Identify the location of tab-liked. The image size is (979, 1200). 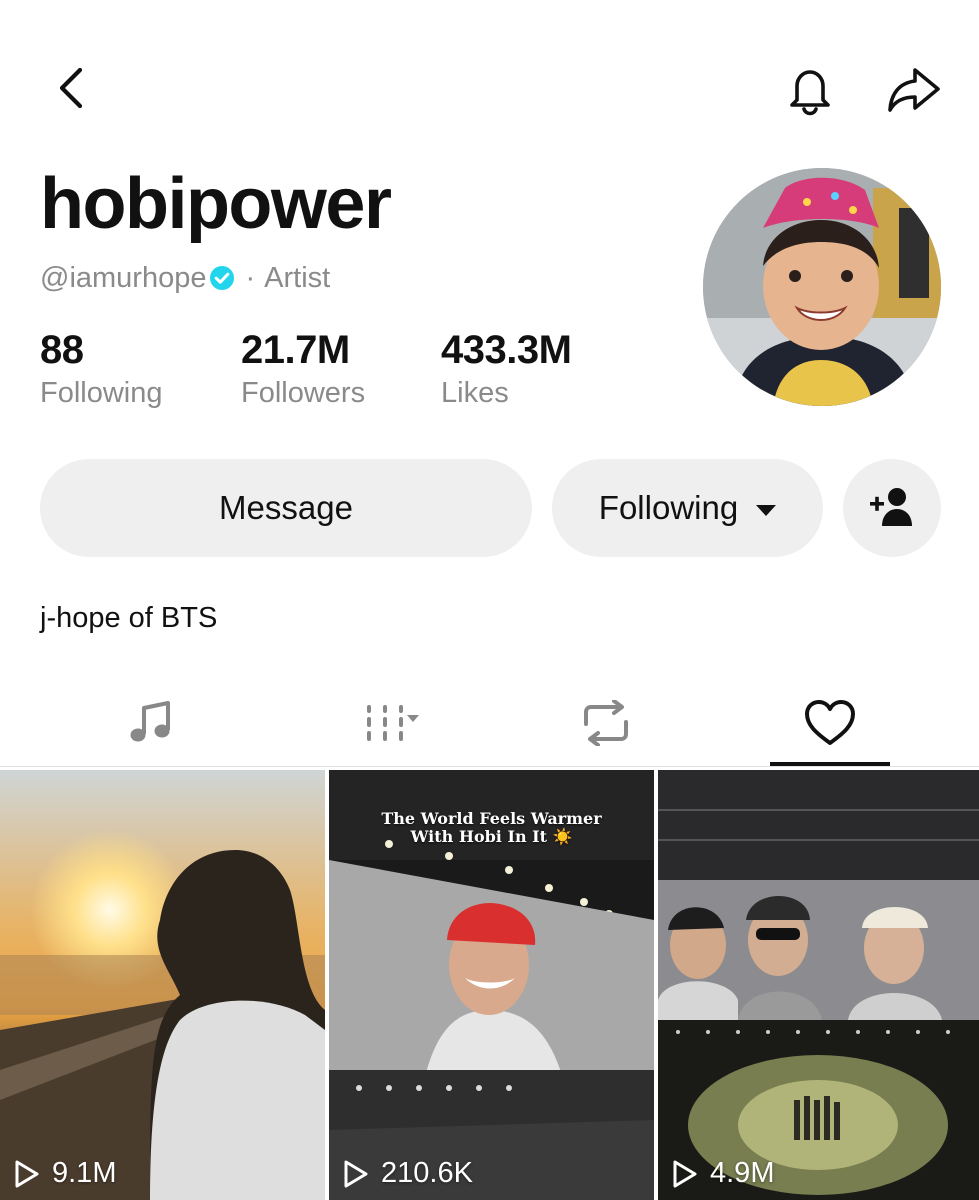
(830, 723).